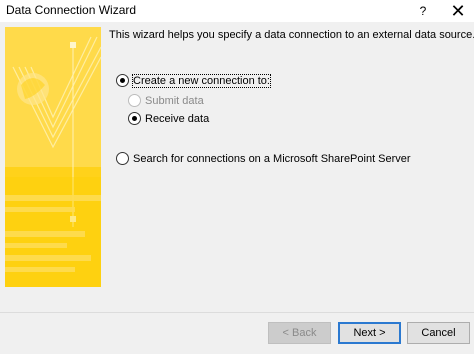 The height and width of the screenshot is (354, 474). What do you see at coordinates (369, 333) in the screenshot?
I see `next-button: Next >` at bounding box center [369, 333].